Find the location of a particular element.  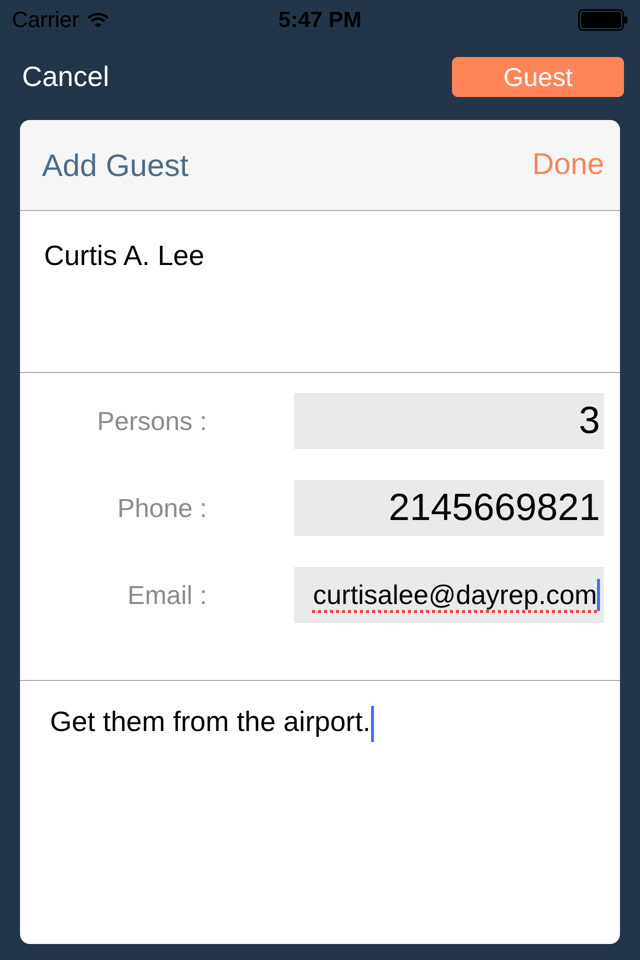

field-label: Phone : is located at coordinates (161, 508).